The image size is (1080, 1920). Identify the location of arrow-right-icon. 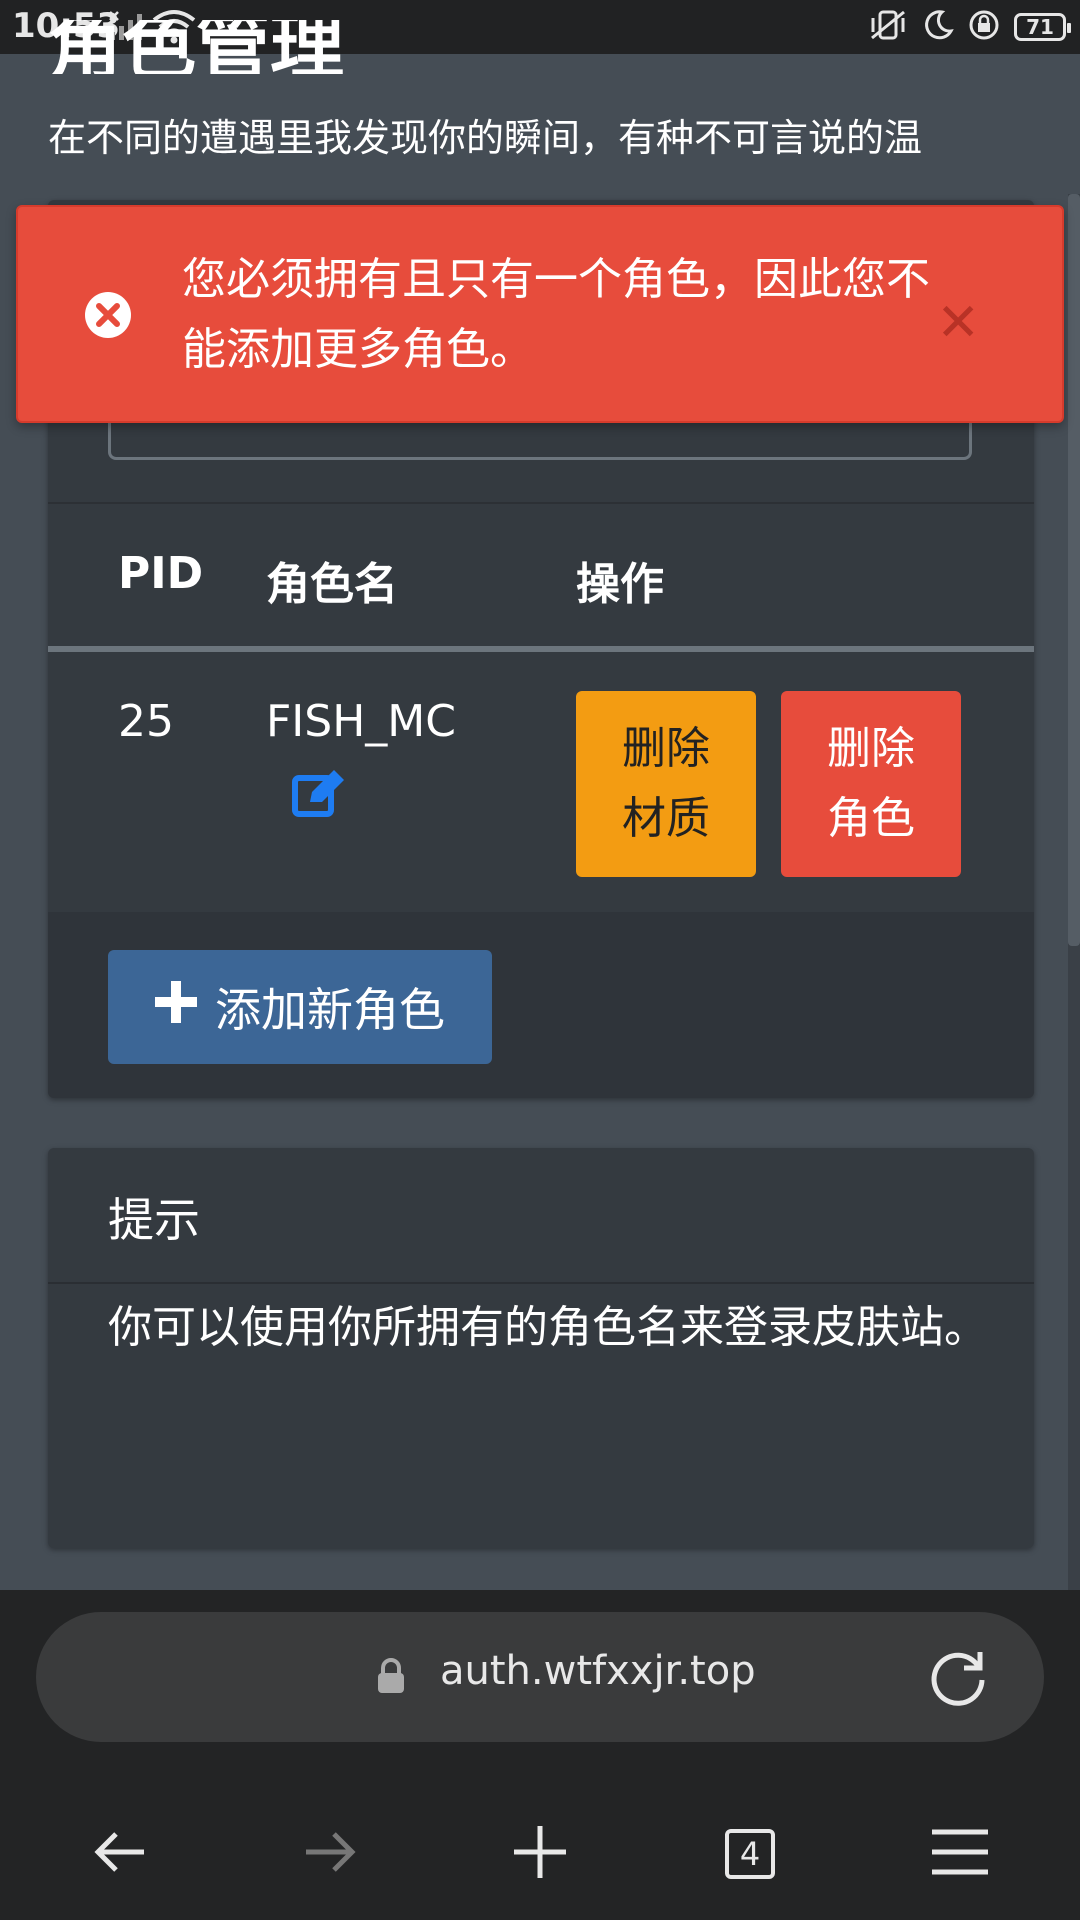
(330, 1854).